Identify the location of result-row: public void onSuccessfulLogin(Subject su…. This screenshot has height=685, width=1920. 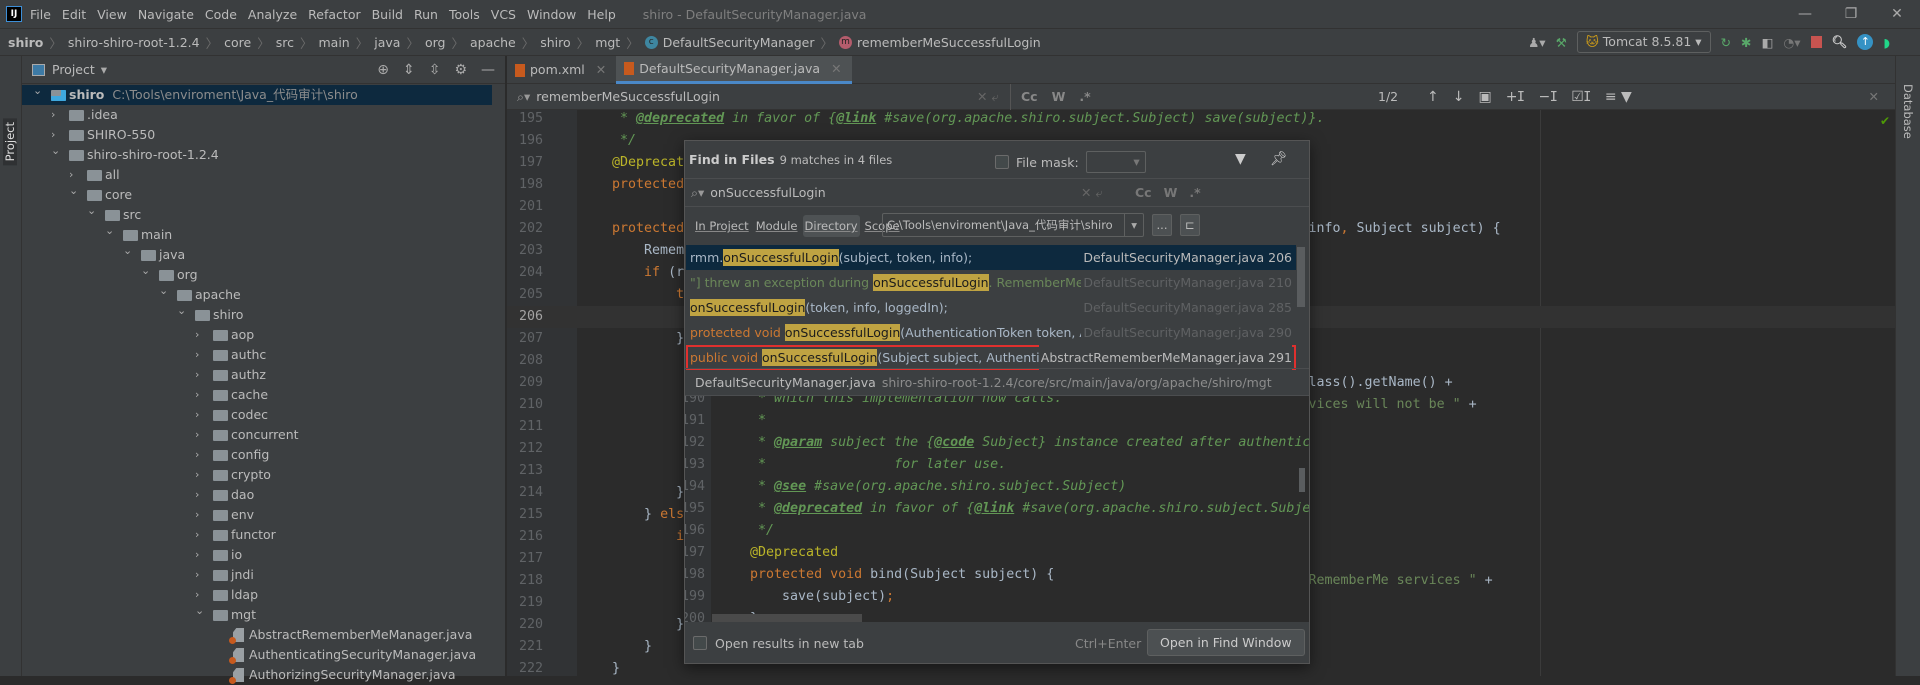
(991, 357).